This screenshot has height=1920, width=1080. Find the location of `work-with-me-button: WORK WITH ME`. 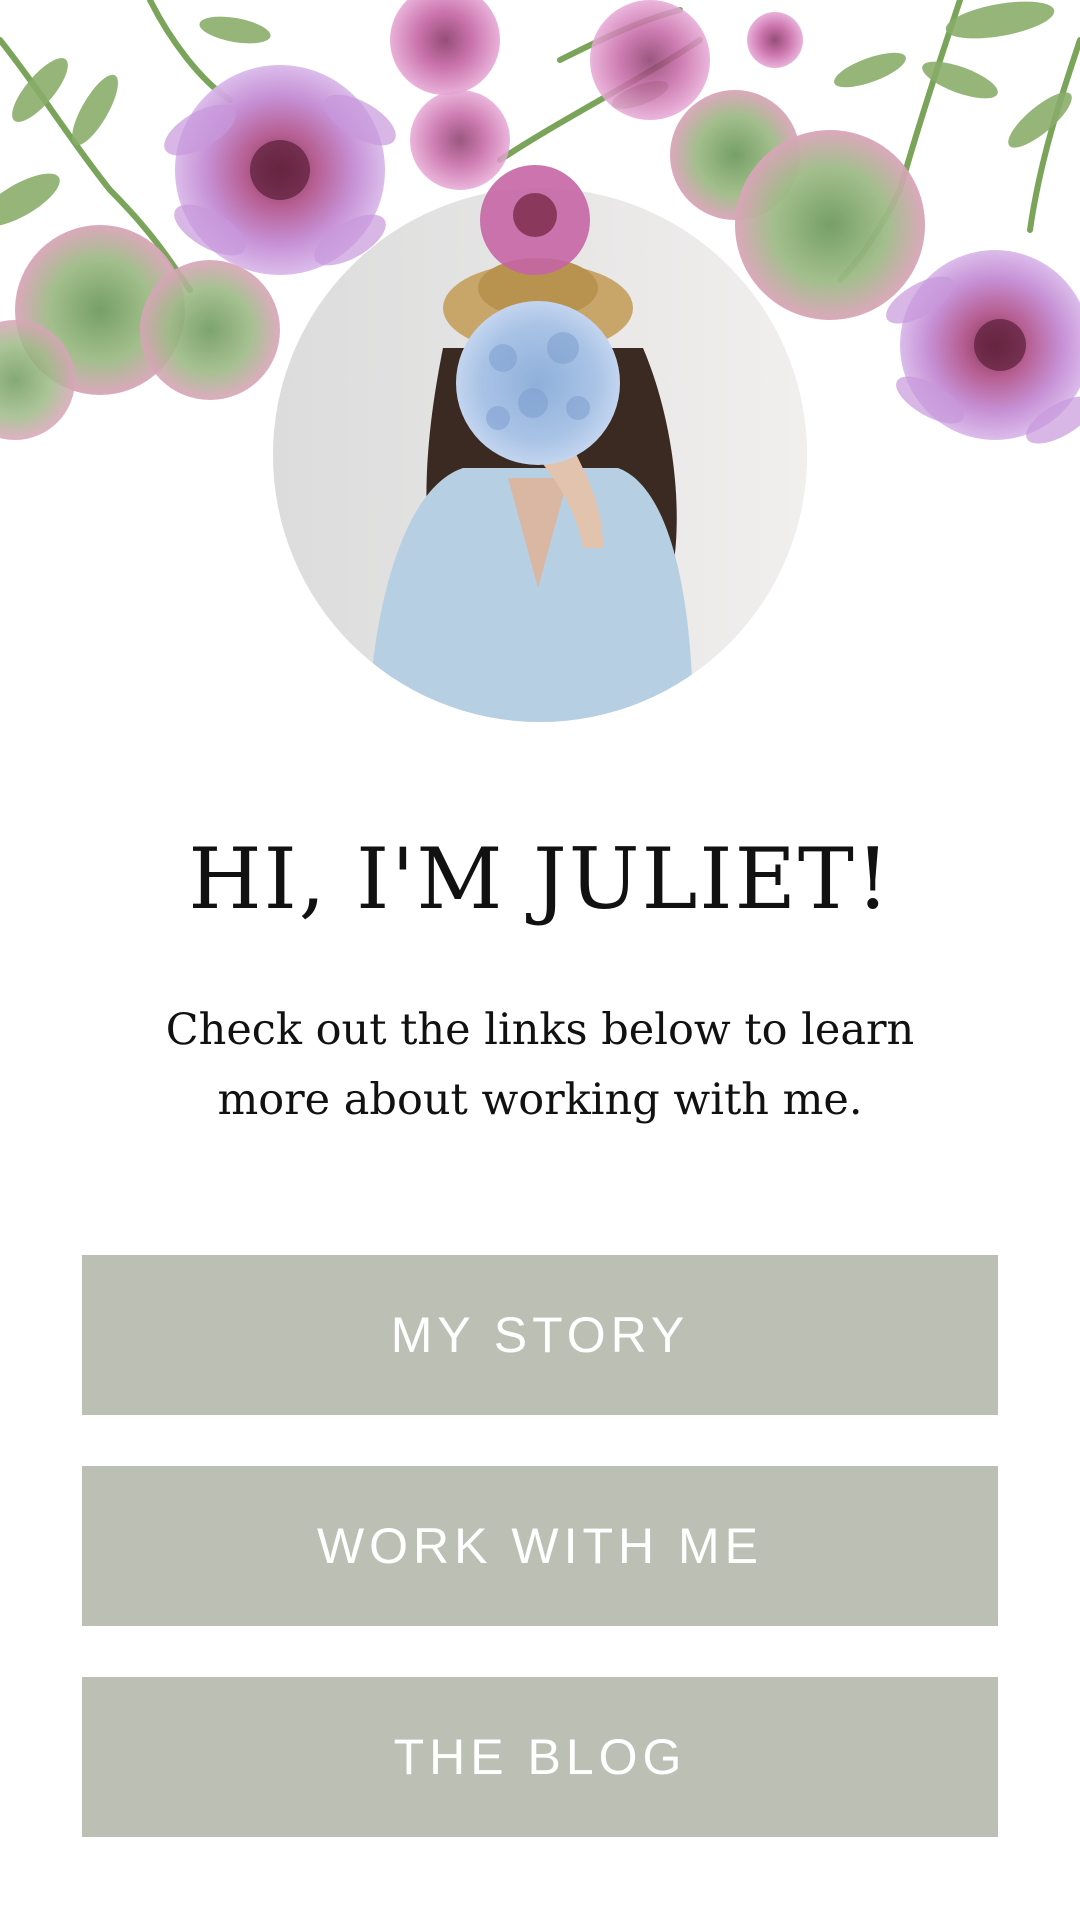

work-with-me-button: WORK WITH ME is located at coordinates (540, 1546).